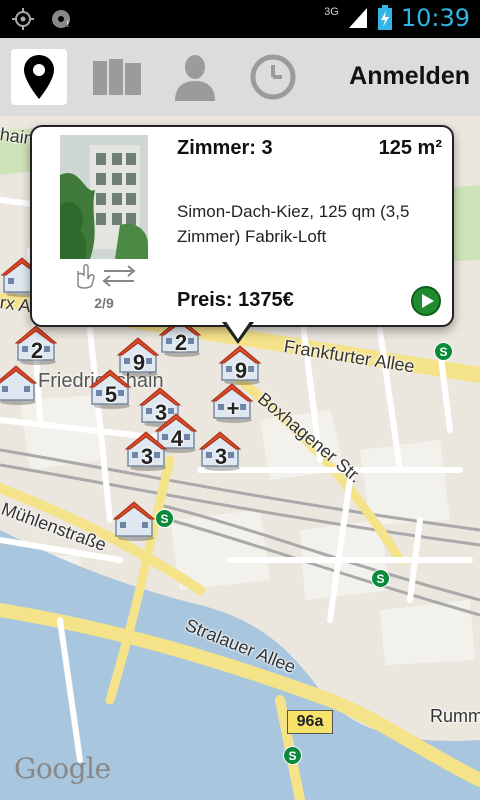 Image resolution: width=480 pixels, height=800 pixels. Describe the element at coordinates (61, 20) in the screenshot. I see `media-disc-icon: !` at that location.